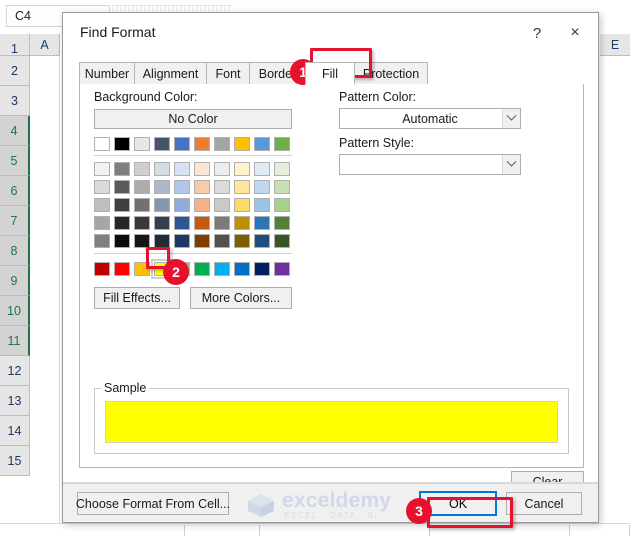 Image resolution: width=630 pixels, height=536 pixels. I want to click on cancel-button: Cancel, so click(544, 503).